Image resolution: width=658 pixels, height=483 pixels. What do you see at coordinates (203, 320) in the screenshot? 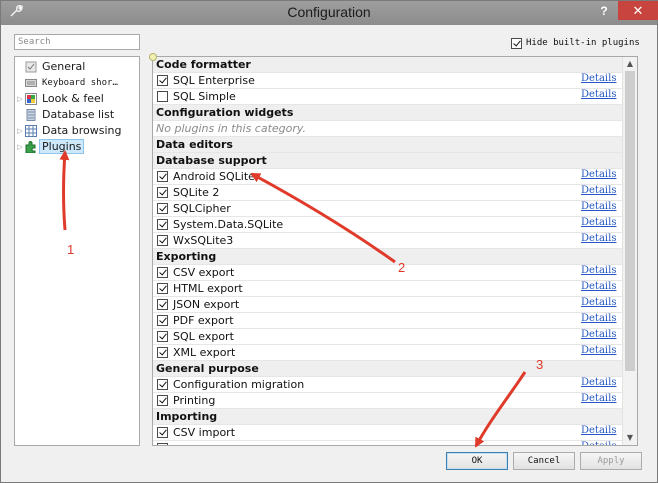
I see `plugin-name: PDF export` at bounding box center [203, 320].